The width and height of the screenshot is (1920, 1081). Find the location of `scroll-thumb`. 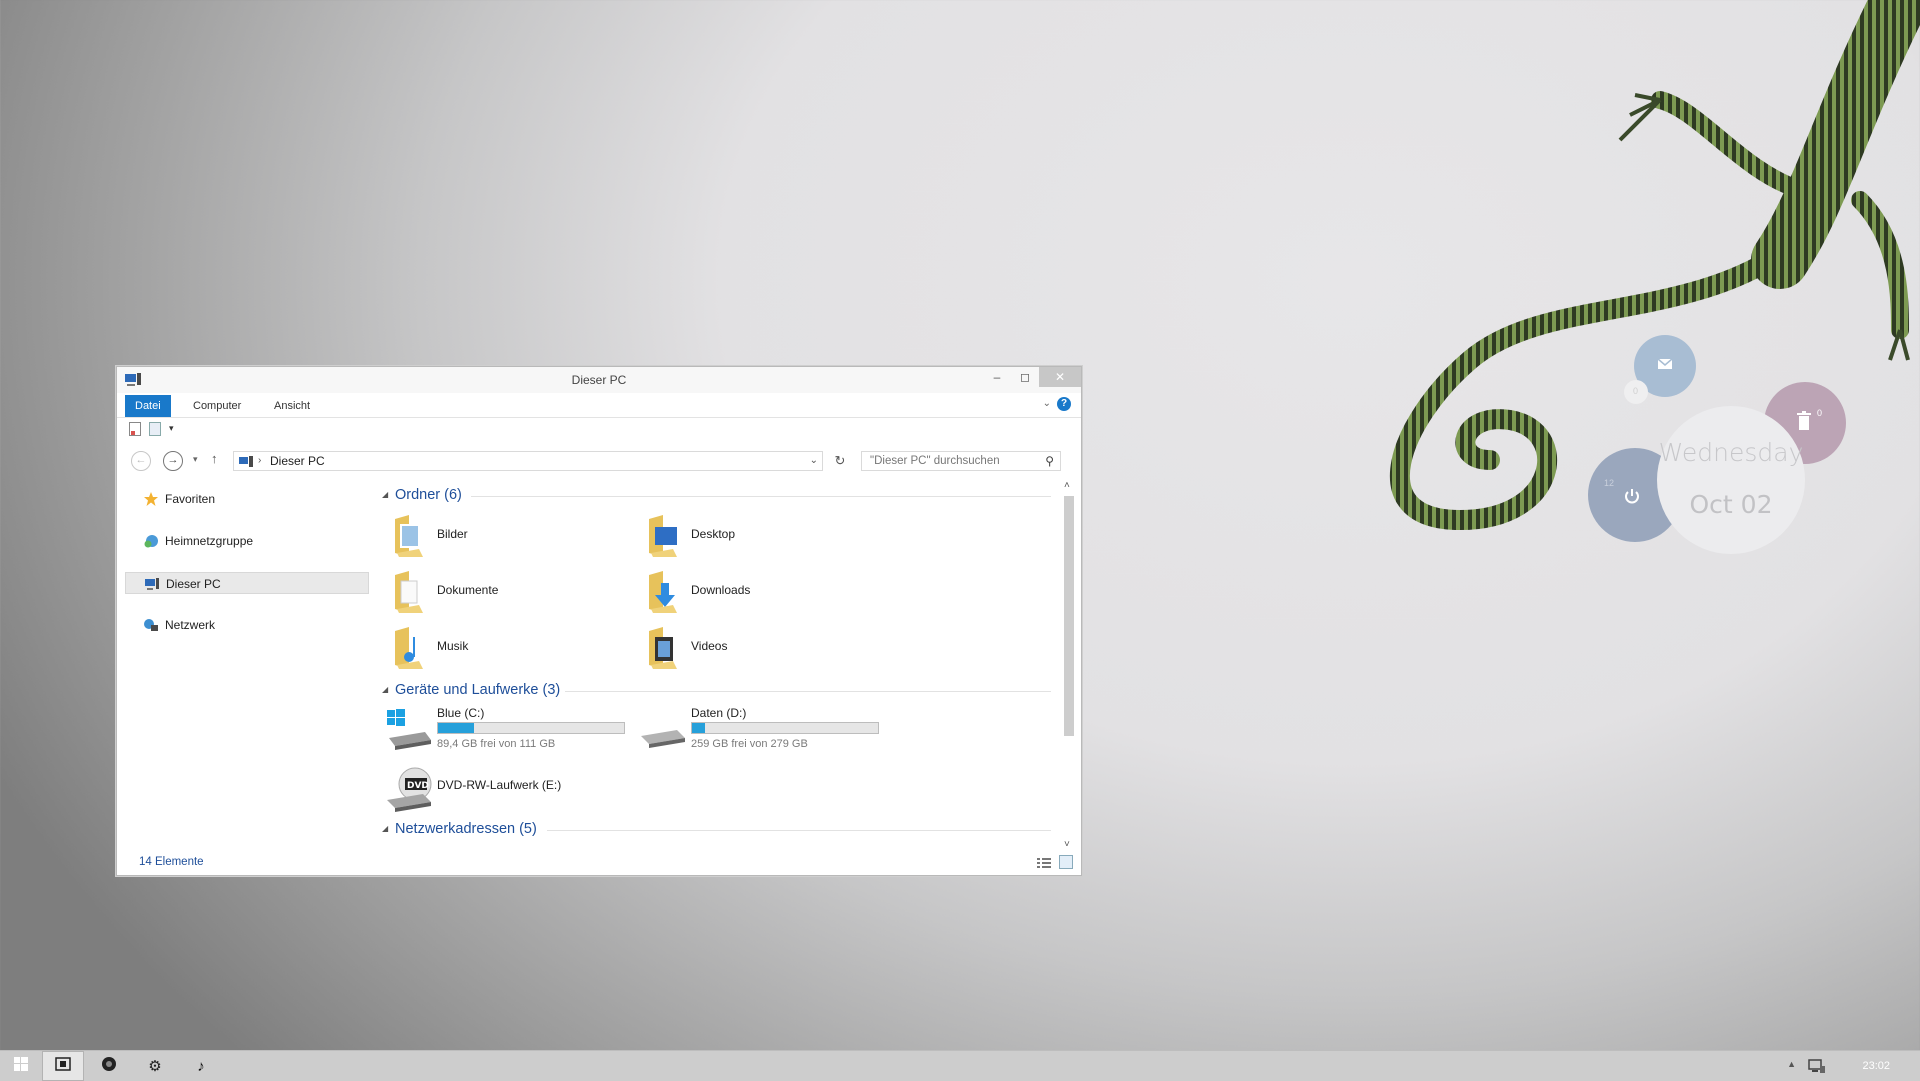

scroll-thumb is located at coordinates (1069, 616).